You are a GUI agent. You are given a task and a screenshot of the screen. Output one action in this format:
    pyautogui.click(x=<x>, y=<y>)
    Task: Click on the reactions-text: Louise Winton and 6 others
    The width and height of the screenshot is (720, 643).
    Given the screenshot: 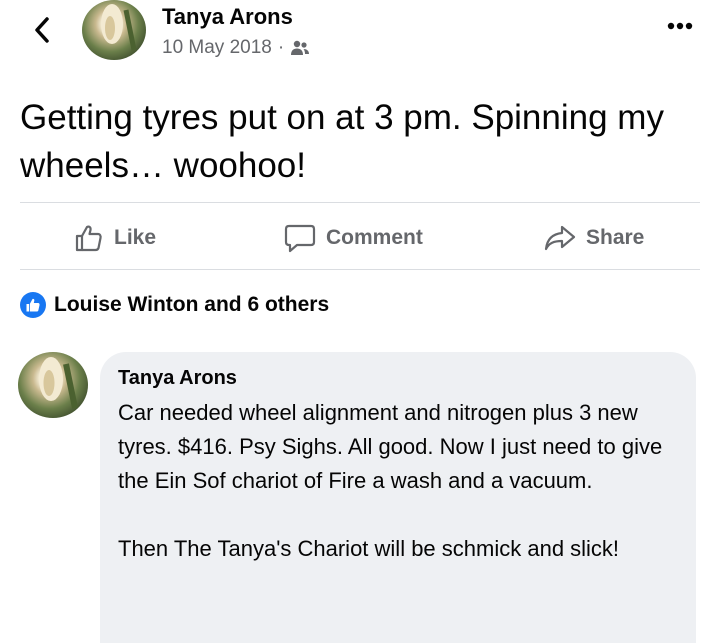 What is the action you would take?
    pyautogui.click(x=192, y=304)
    